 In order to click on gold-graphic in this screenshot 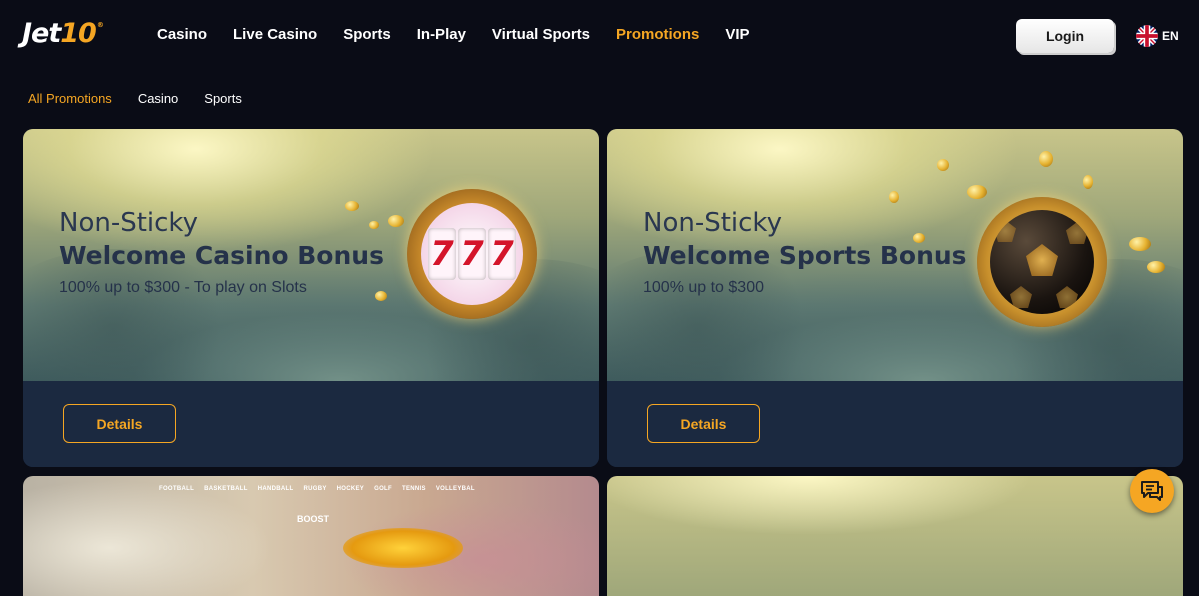, I will do `click(403, 548)`.